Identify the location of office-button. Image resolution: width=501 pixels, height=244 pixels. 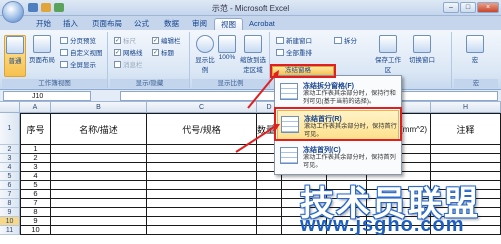
(13, 12).